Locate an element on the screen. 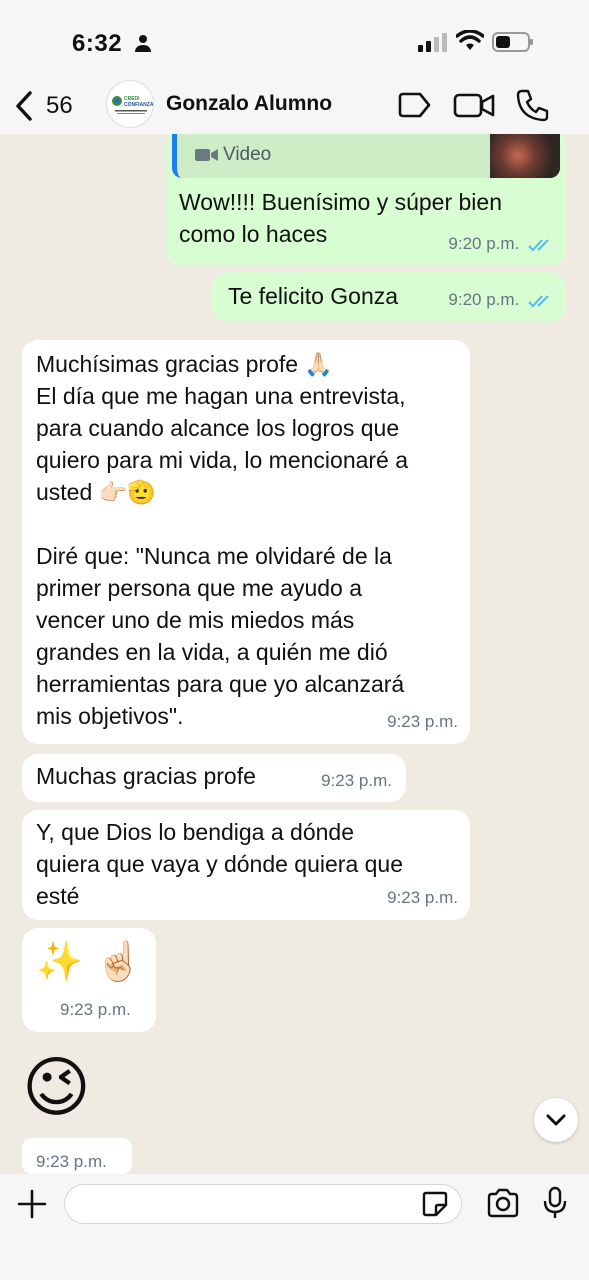 The height and width of the screenshot is (1280, 589). contact-name: Gonzalo Alumno is located at coordinates (249, 104).